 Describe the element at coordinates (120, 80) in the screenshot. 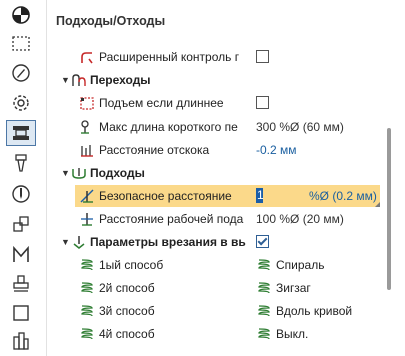

I see `group-label: Переходы` at that location.